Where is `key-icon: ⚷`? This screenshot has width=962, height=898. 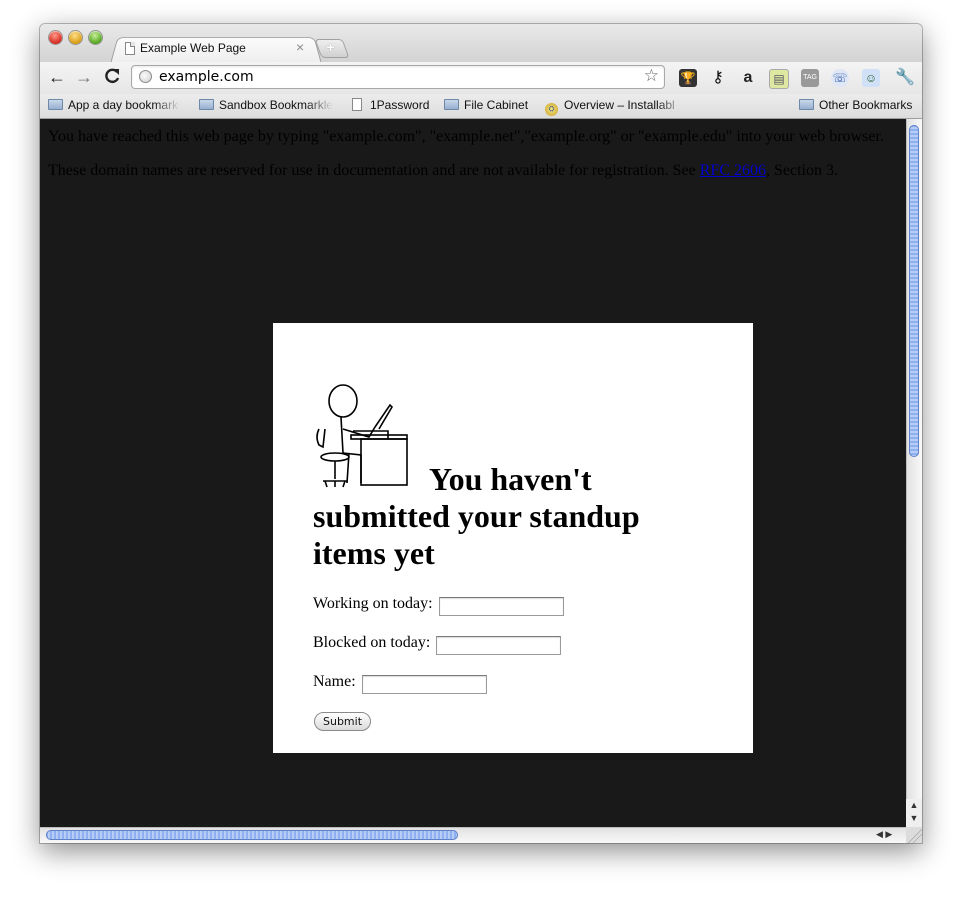 key-icon: ⚷ is located at coordinates (718, 78).